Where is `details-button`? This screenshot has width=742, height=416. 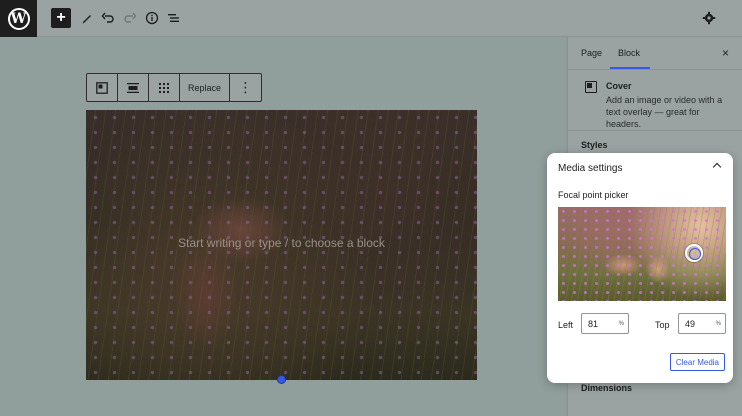
details-button is located at coordinates (152, 18).